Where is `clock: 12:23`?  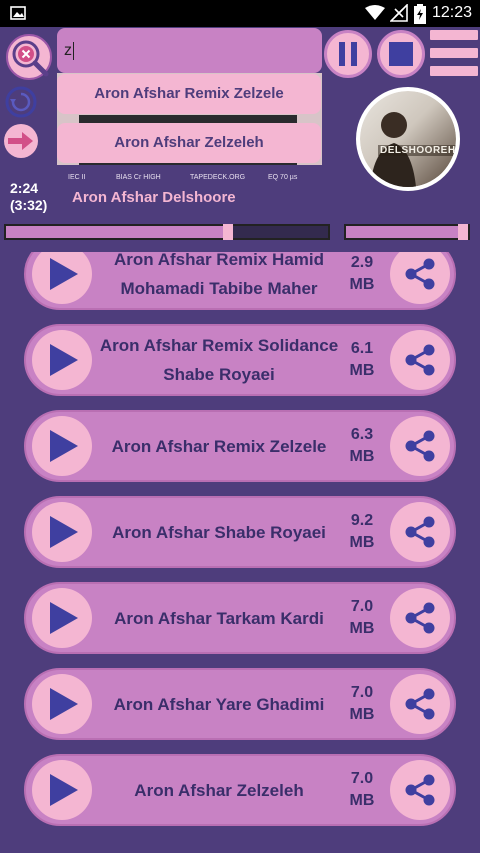 clock: 12:23 is located at coordinates (451, 12).